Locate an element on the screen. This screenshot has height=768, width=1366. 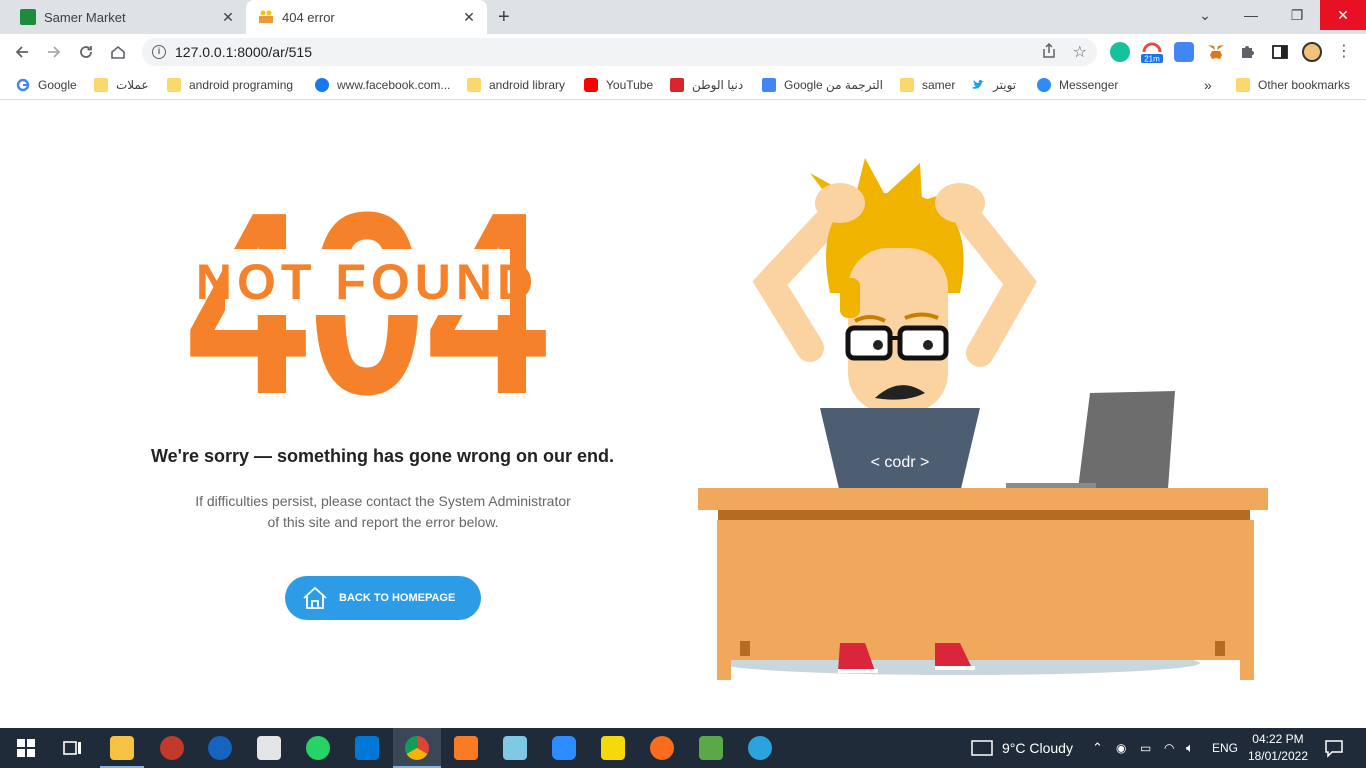
bookmark-label: YouTube is located at coordinates (630, 85).